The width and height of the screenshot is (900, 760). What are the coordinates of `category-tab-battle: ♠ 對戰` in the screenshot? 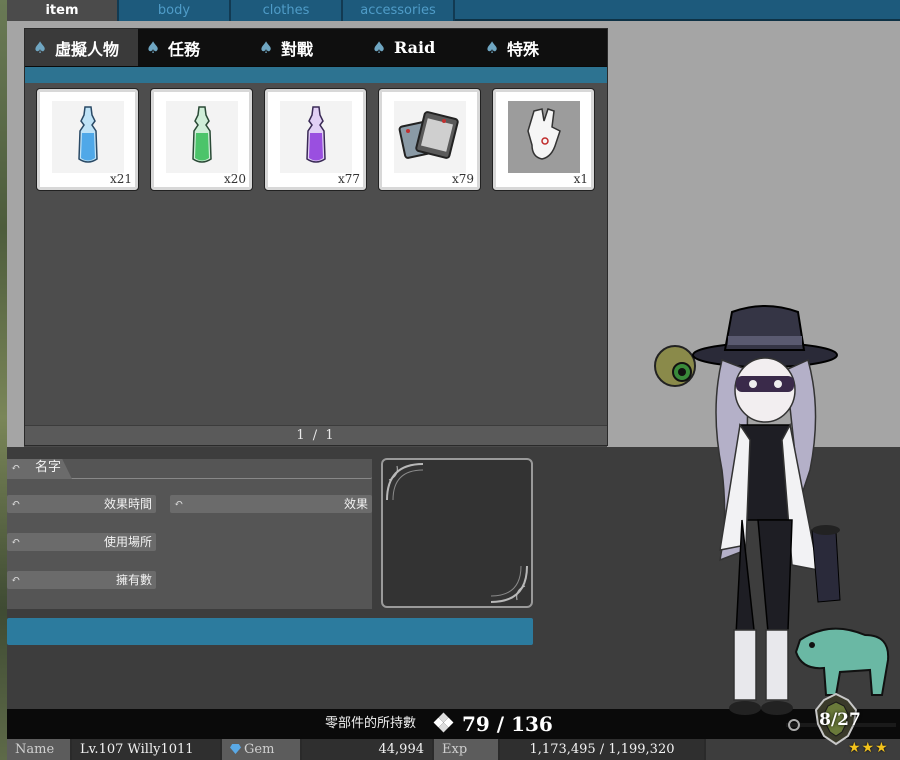 It's located at (307, 47).